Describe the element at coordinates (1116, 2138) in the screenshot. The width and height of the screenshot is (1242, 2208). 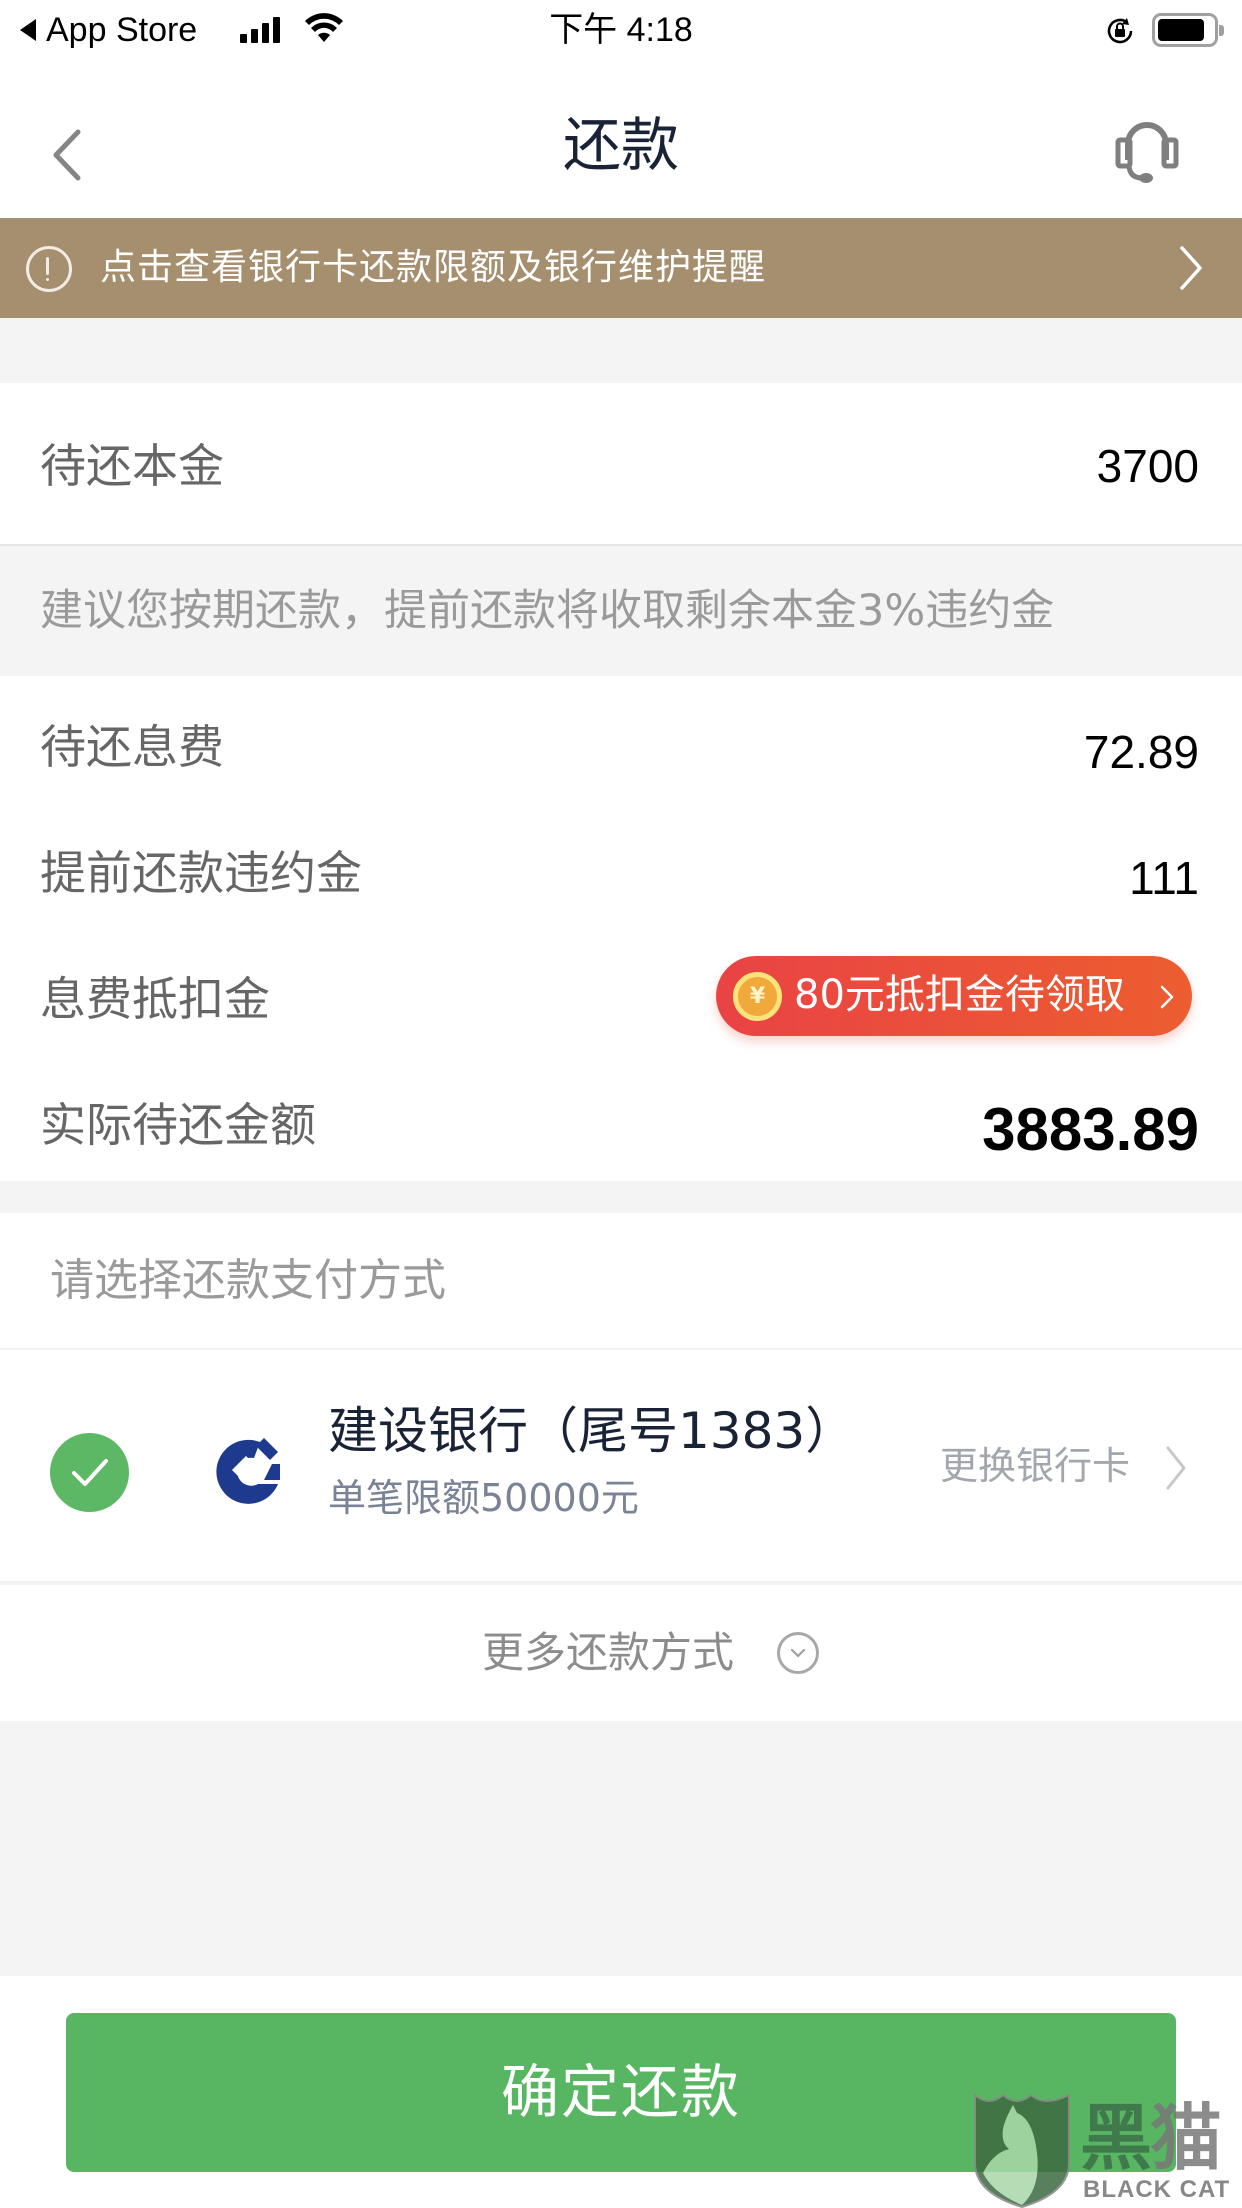
I see `watermark-cn-1: 黑` at that location.